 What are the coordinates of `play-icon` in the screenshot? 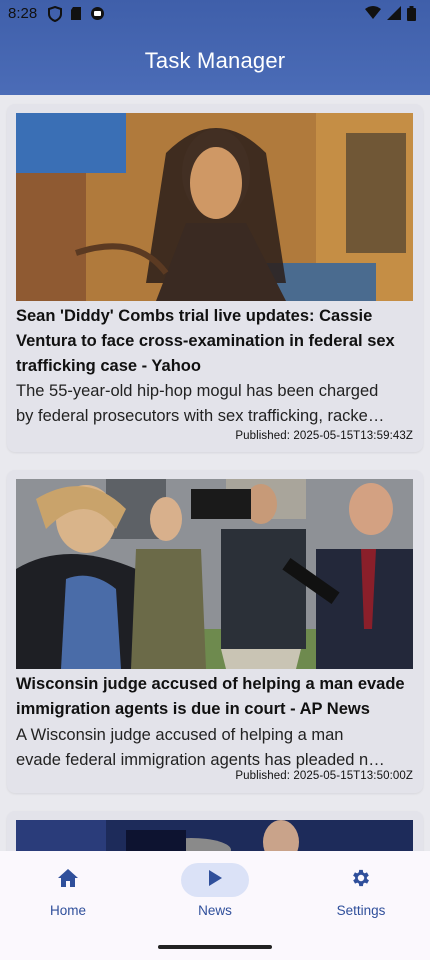 It's located at (215, 880).